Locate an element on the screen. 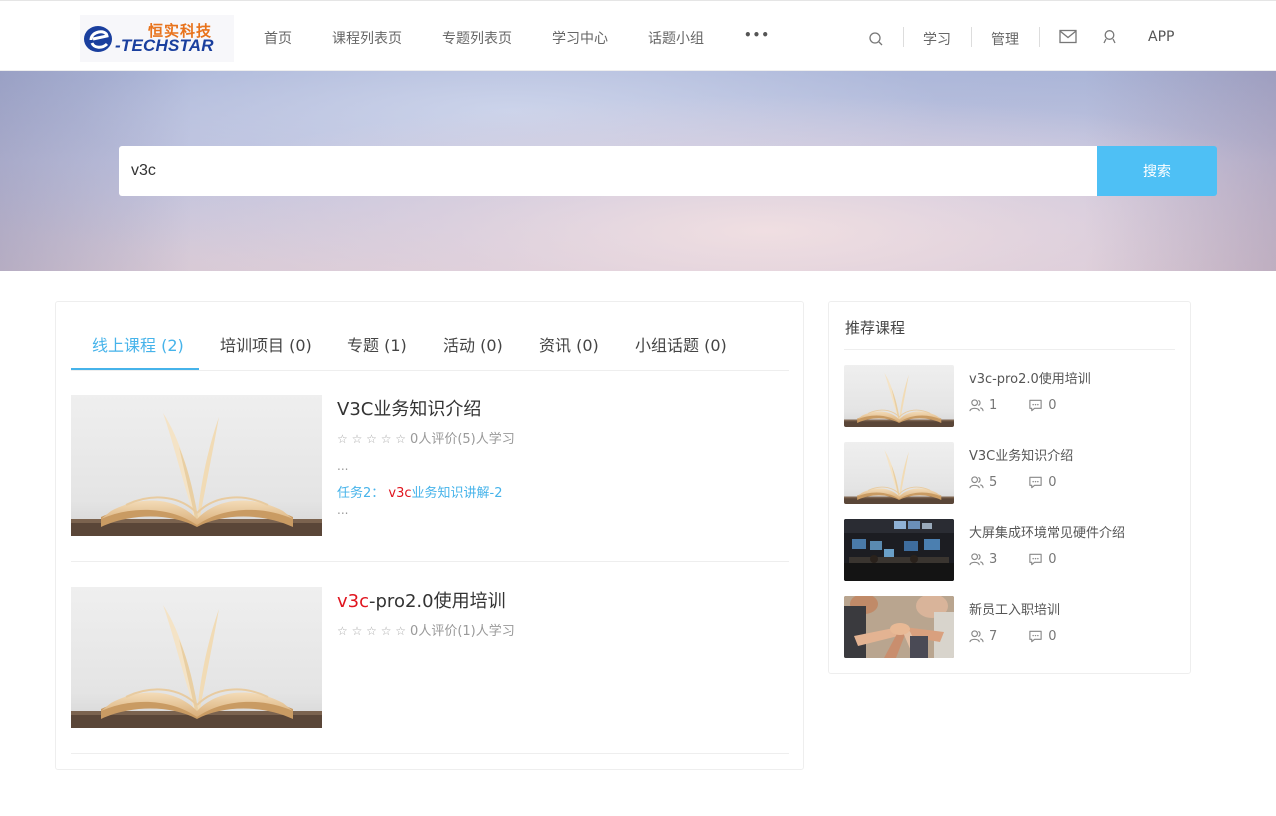 The image size is (1276, 816). active-tab-indicator is located at coordinates (135, 369).